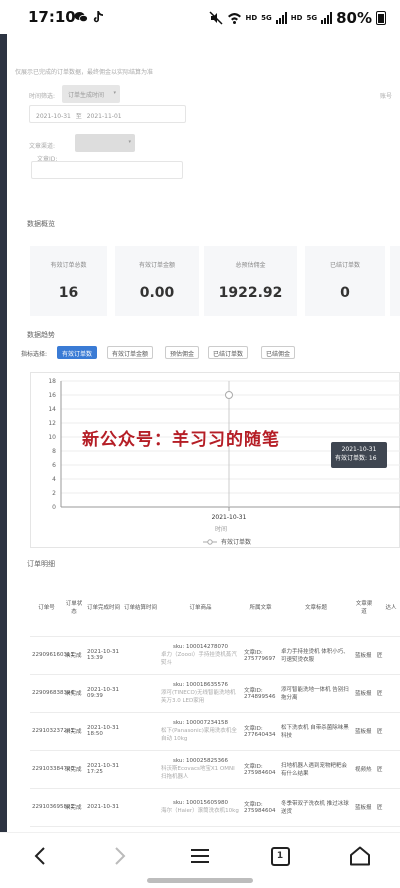 This screenshot has width=400, height=888. I want to click on chart-tooltip: 2021-10-31 有效订单数: 16, so click(359, 455).